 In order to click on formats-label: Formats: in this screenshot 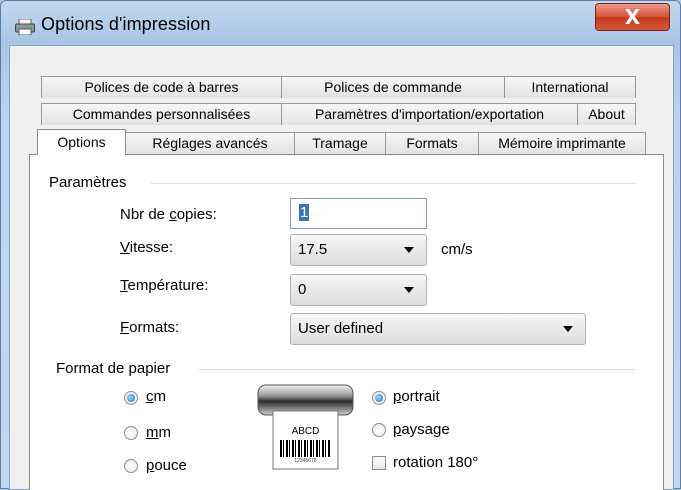, I will do `click(149, 327)`.